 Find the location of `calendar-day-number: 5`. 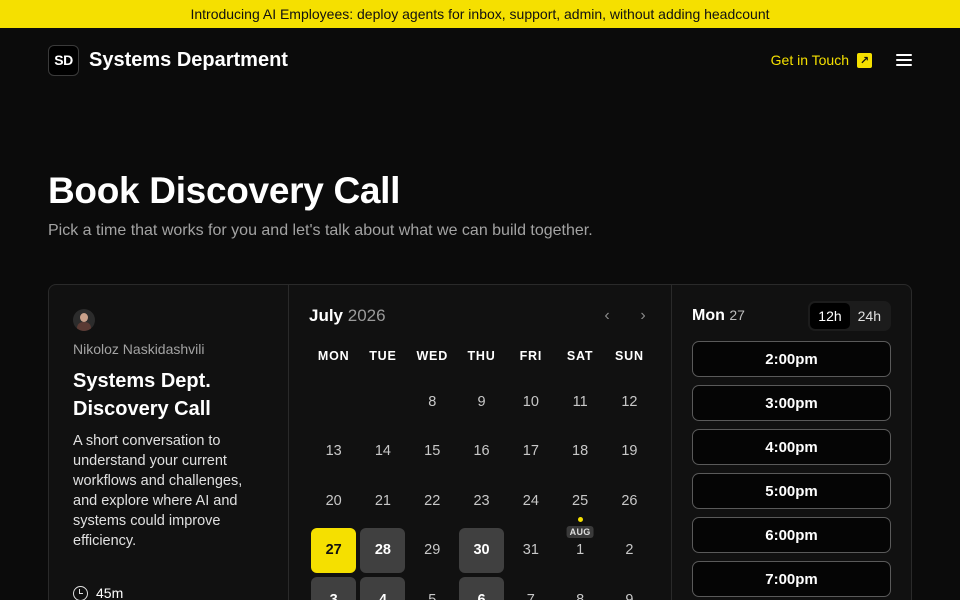

calendar-day-number: 5 is located at coordinates (432, 595).